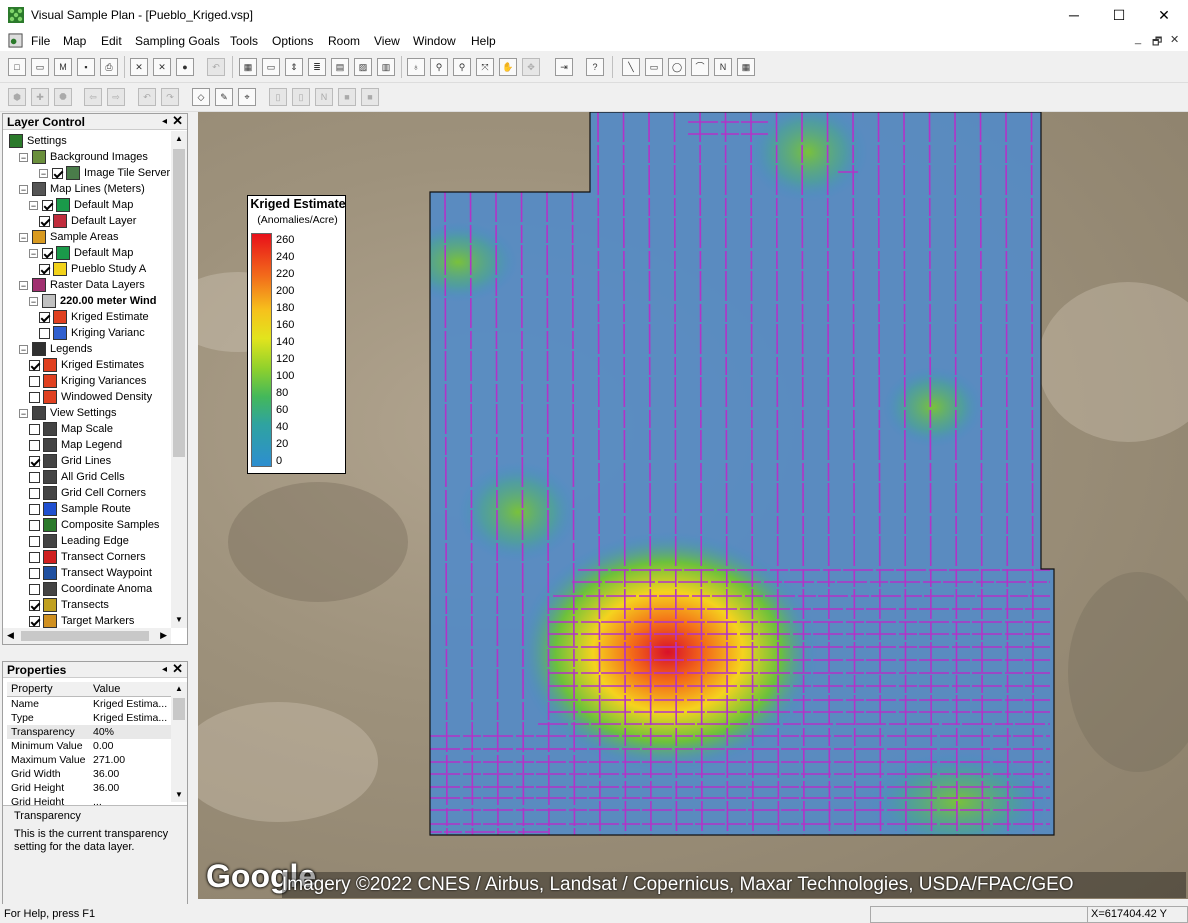 The height and width of the screenshot is (923, 1188). Describe the element at coordinates (77, 477) in the screenshot. I see `layer-tree-item: All Grid Cells` at that location.